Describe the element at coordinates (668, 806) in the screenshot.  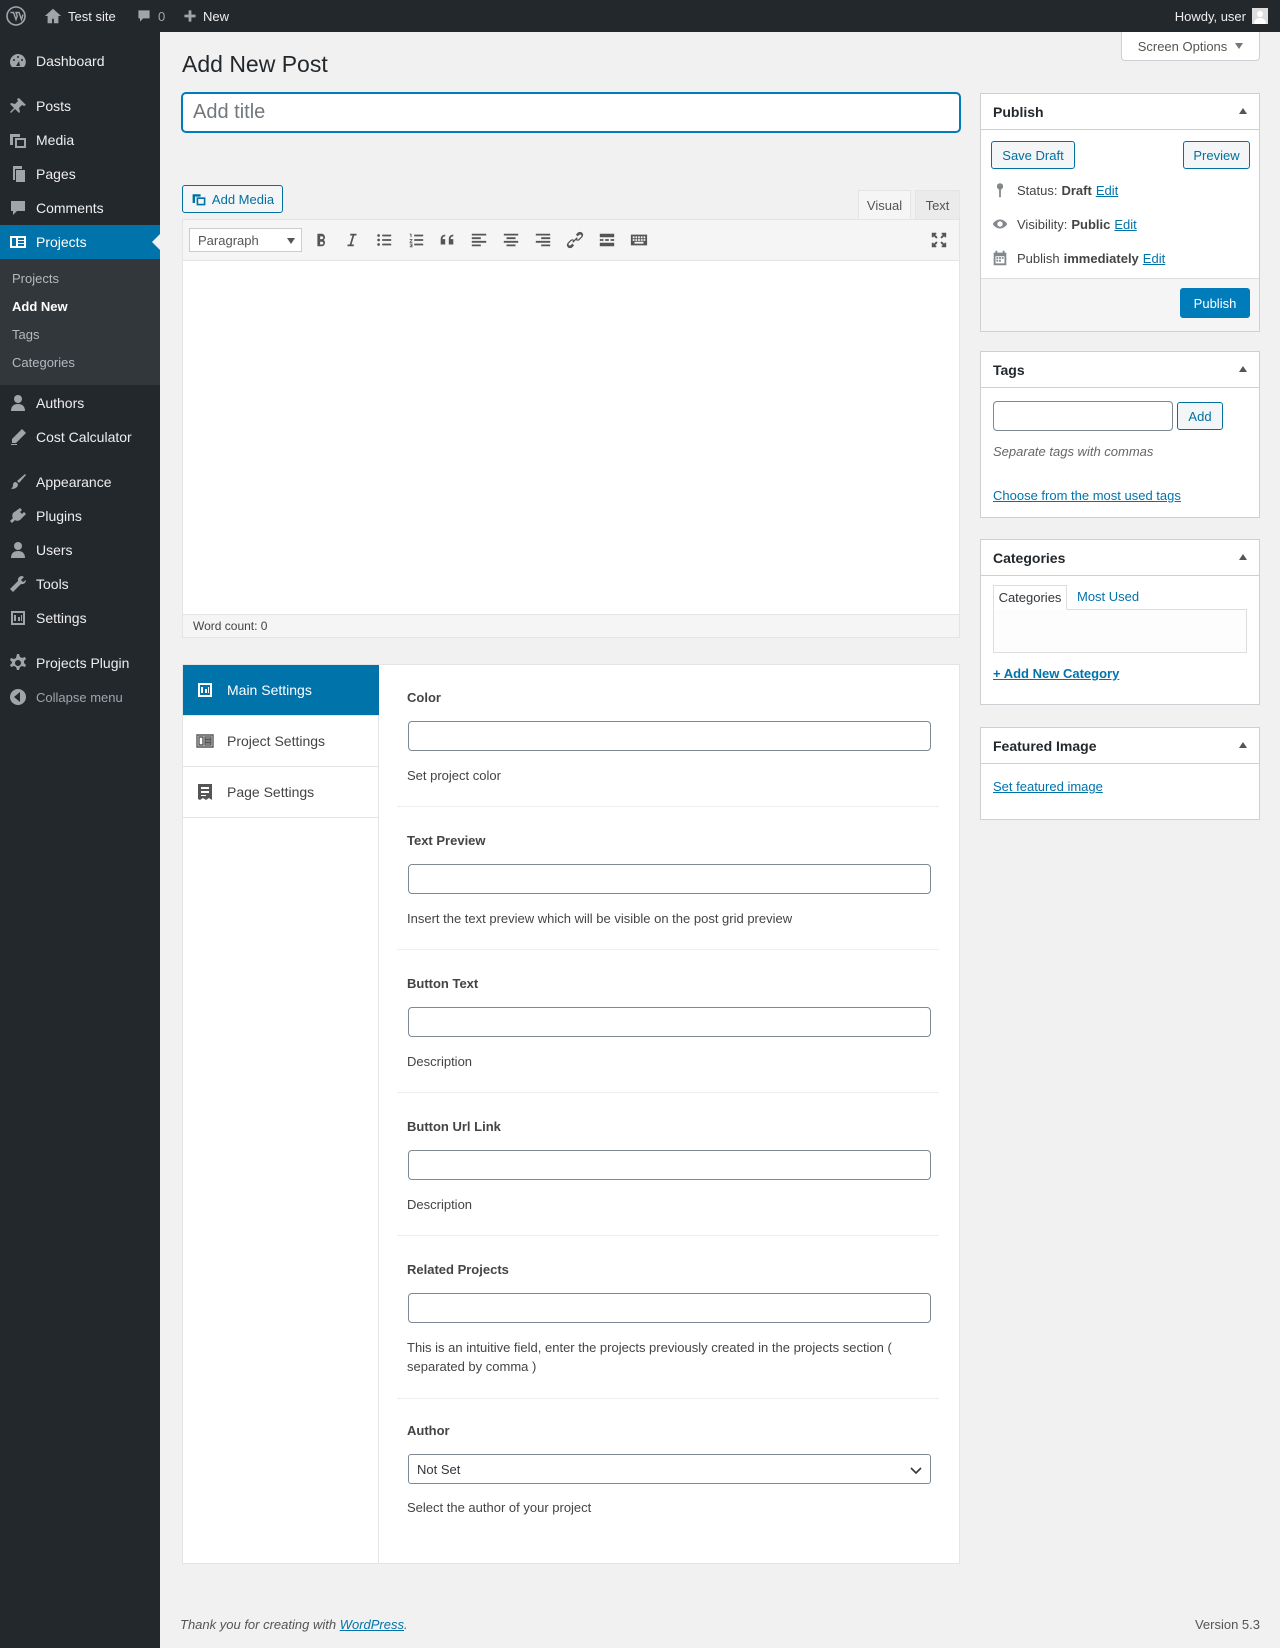
I see `divider` at that location.